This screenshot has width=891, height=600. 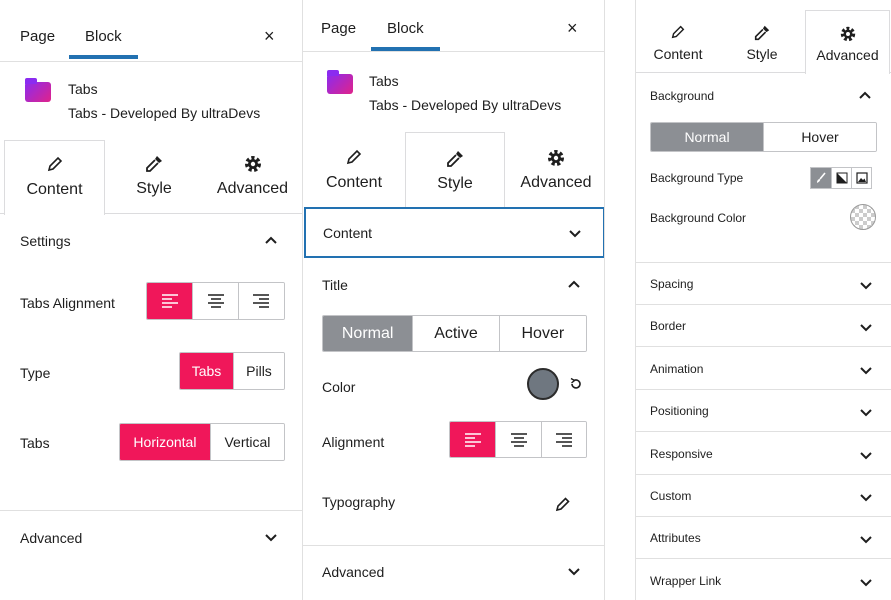 I want to click on accordion-animation: Animation, so click(x=763, y=369).